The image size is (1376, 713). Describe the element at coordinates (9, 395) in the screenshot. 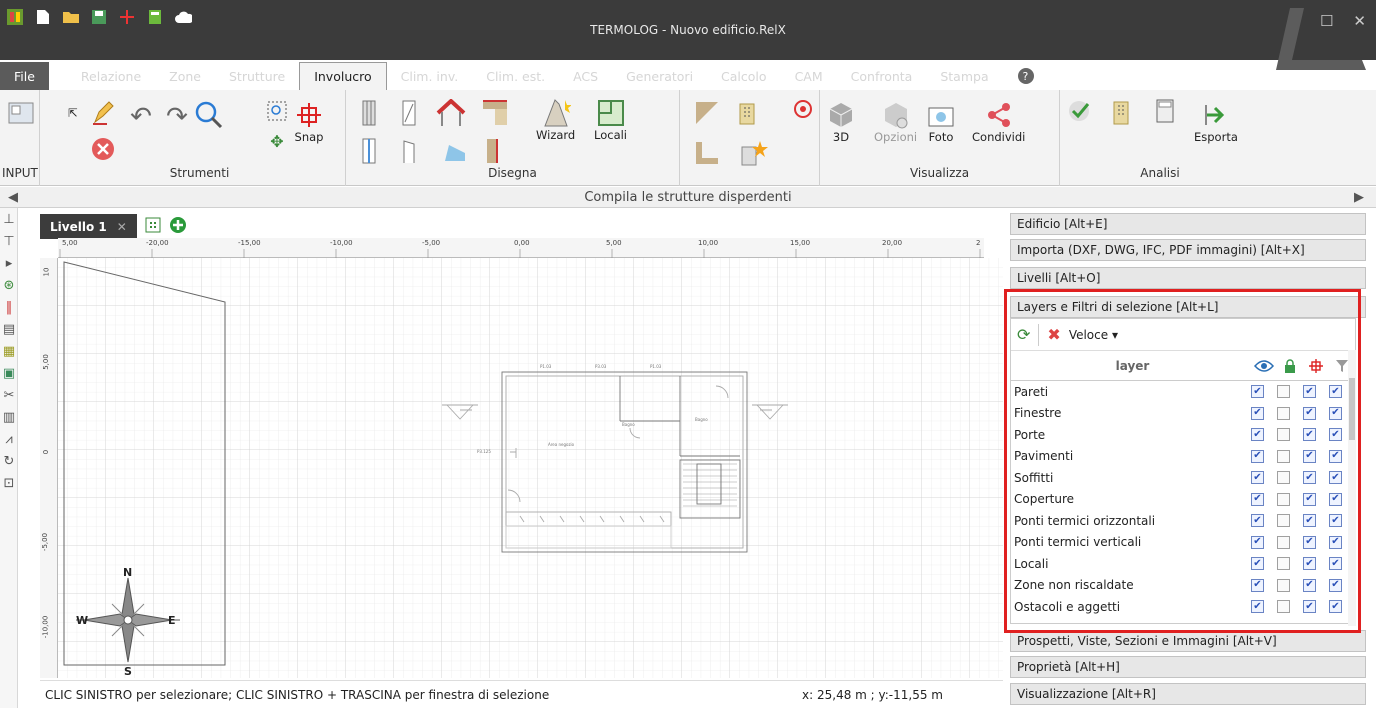

I see `cut-icon: ✂` at that location.